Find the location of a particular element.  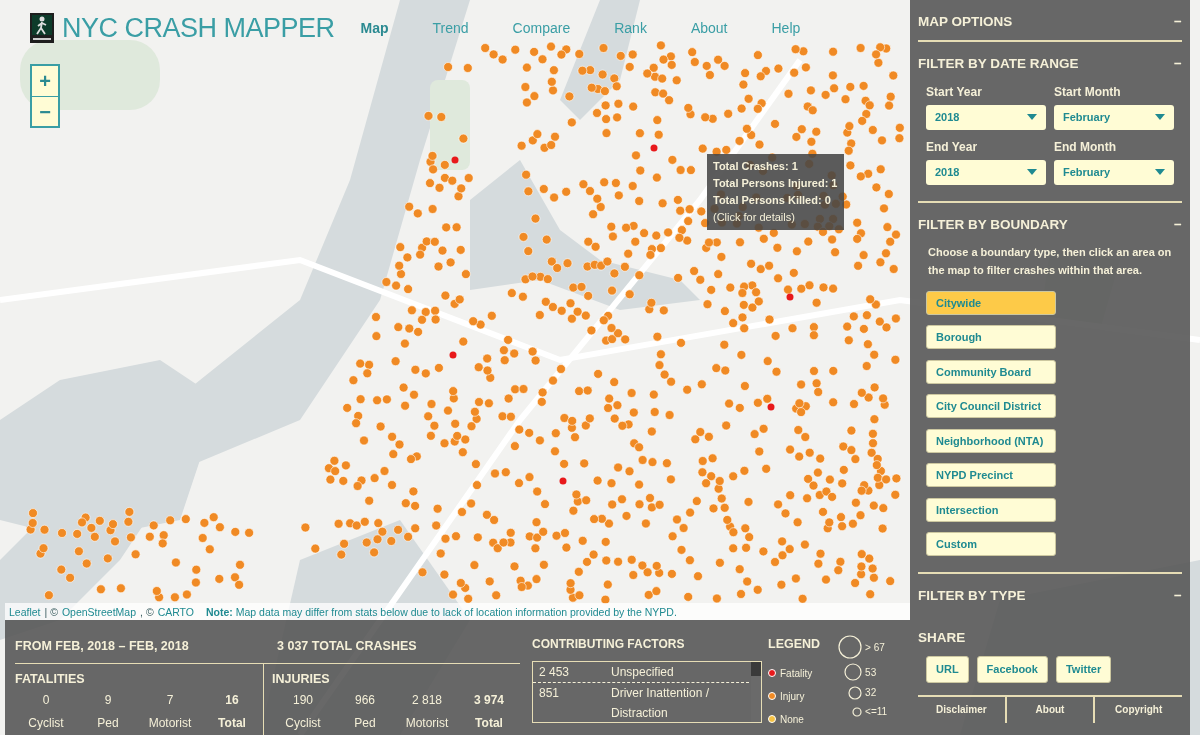

field-label: End Year is located at coordinates (952, 147).